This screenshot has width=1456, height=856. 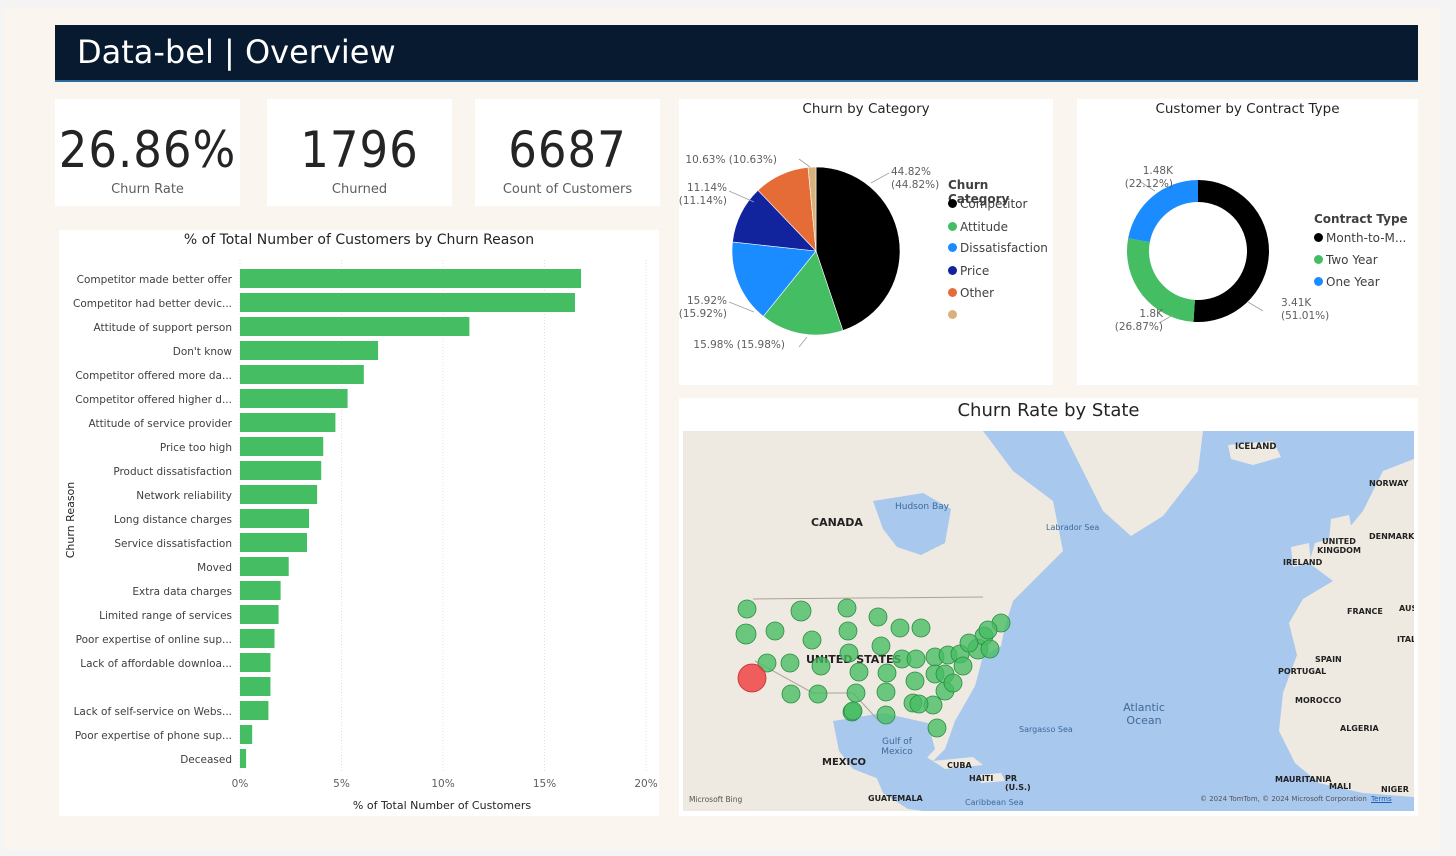 What do you see at coordinates (702, 194) in the screenshot?
I see `data-label-price: 11.14% (11.14%)` at bounding box center [702, 194].